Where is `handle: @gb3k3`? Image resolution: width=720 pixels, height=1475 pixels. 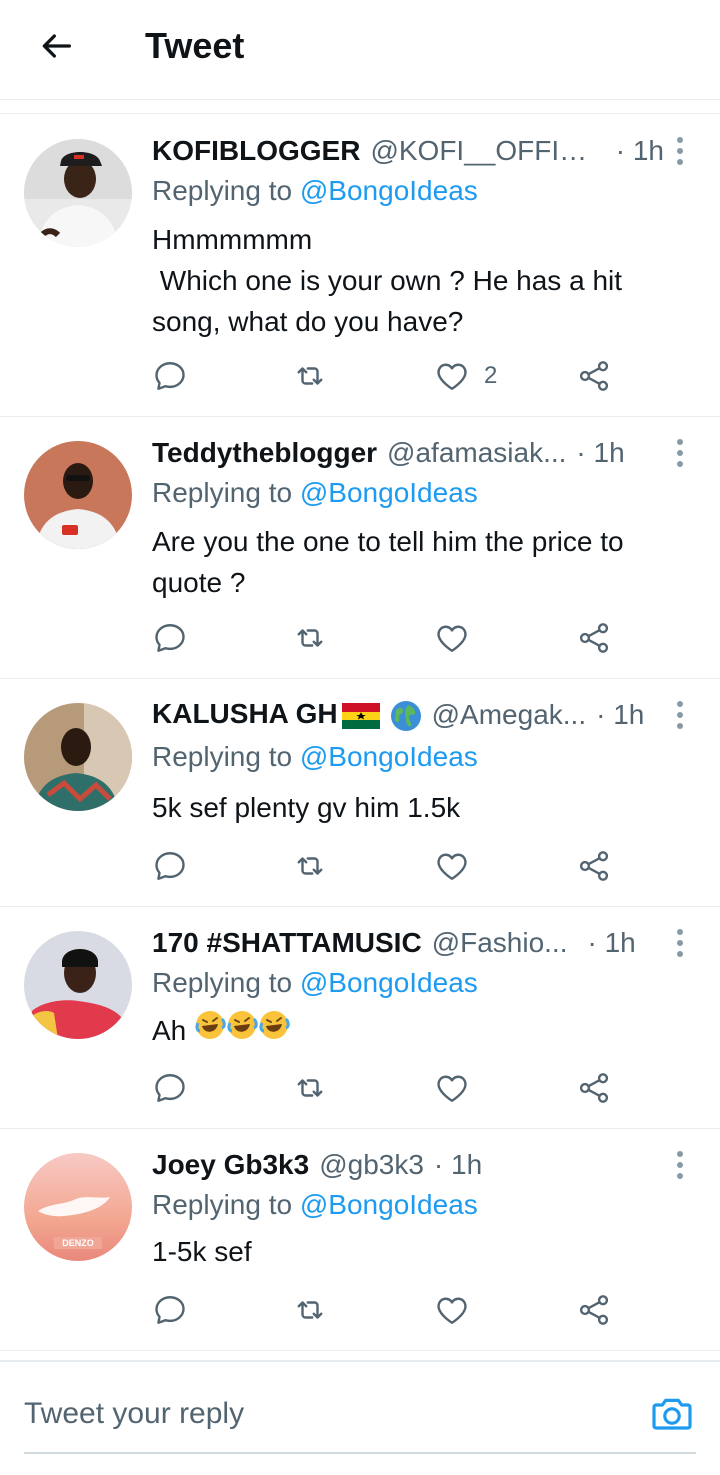
handle: @gb3k3 is located at coordinates (371, 1165).